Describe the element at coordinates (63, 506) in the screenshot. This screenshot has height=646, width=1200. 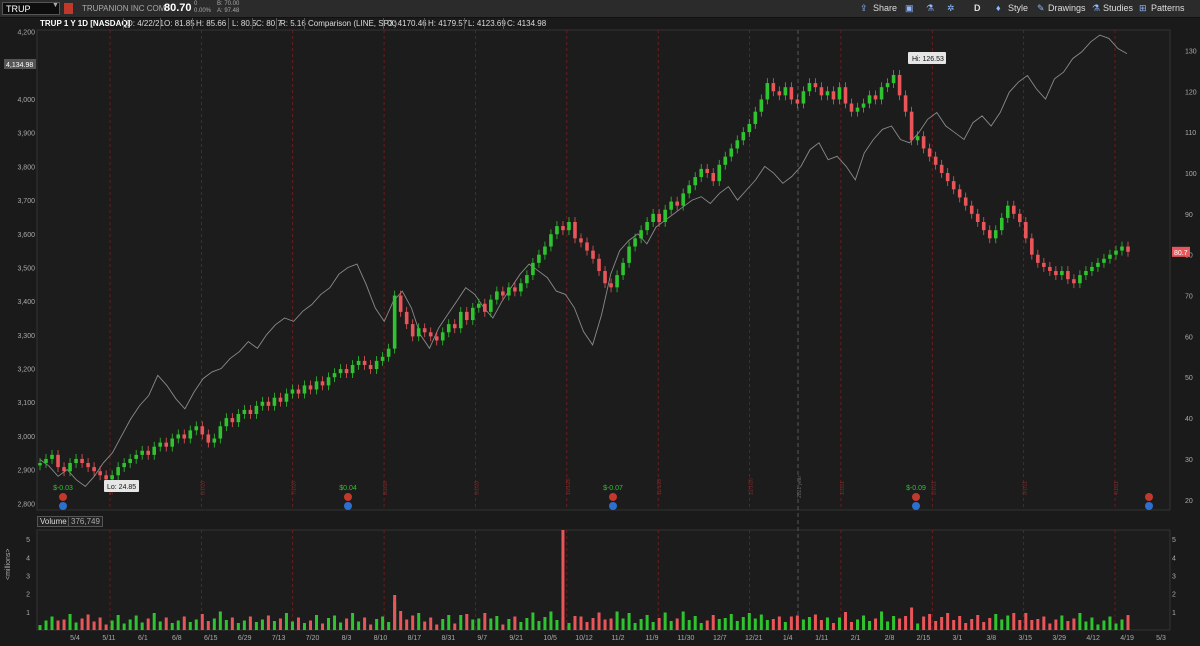
I see `earnings-marker-icon` at that location.